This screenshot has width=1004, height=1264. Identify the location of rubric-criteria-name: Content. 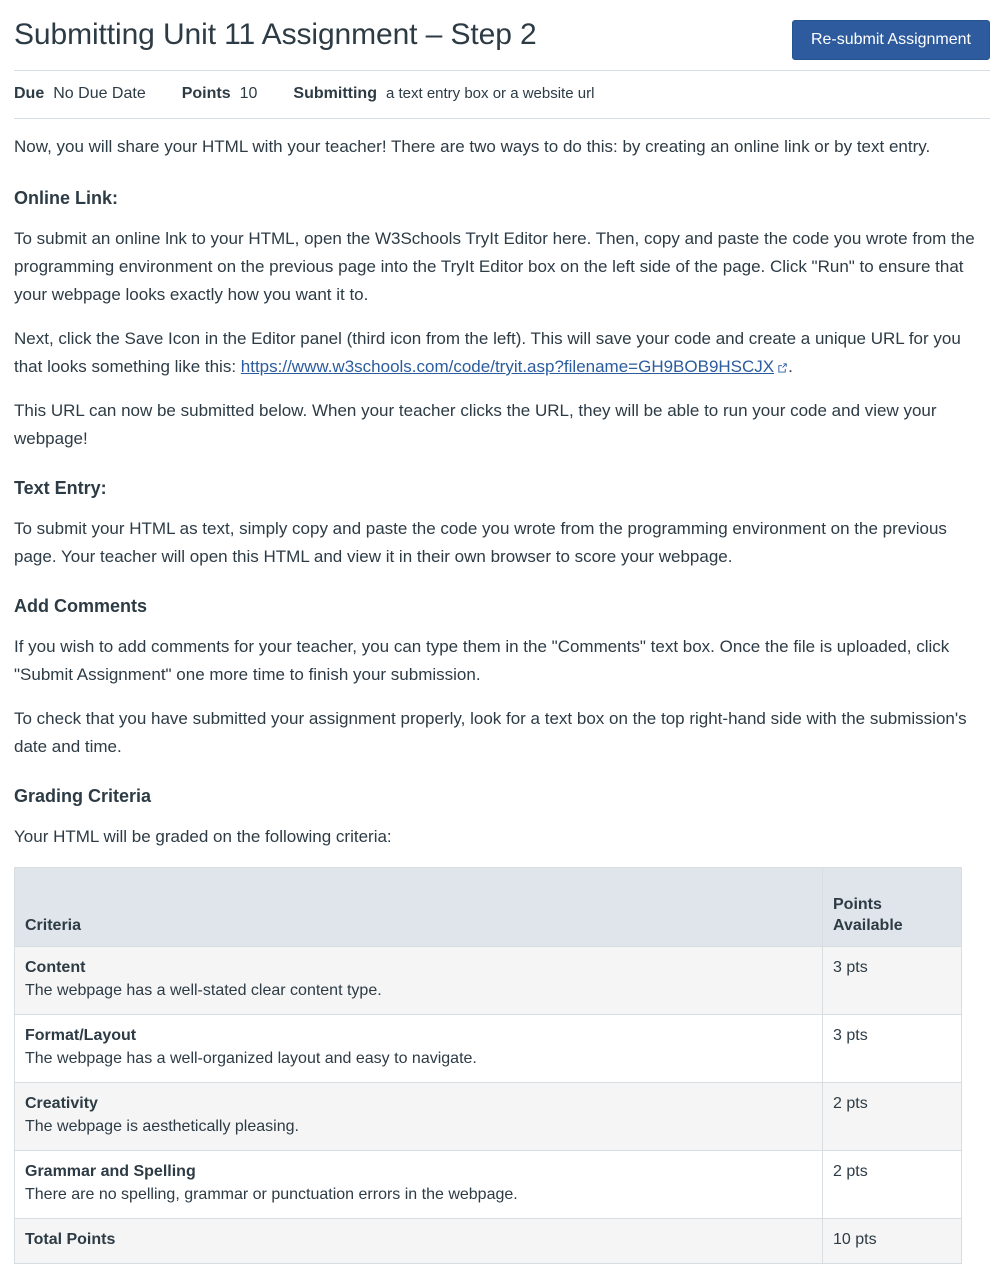
(55, 967).